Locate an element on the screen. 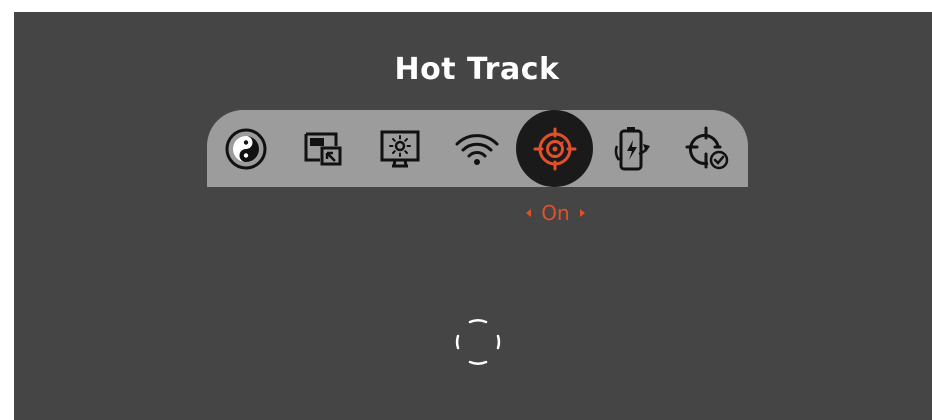  picture-in-picture-icon is located at coordinates (322, 148).